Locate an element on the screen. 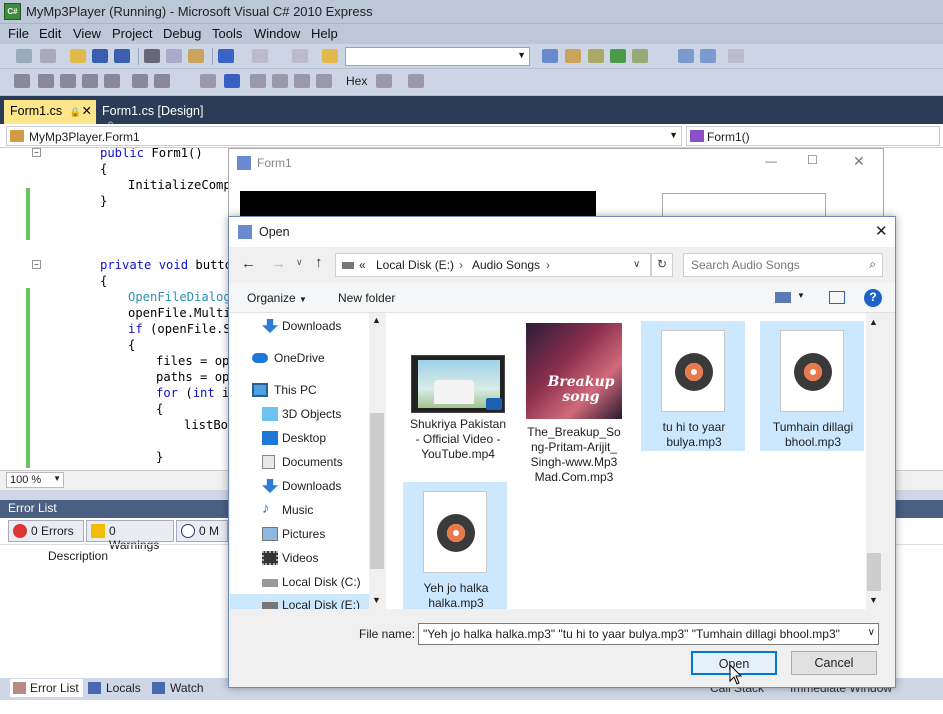  tab-error-list: Error List is located at coordinates (46, 688).